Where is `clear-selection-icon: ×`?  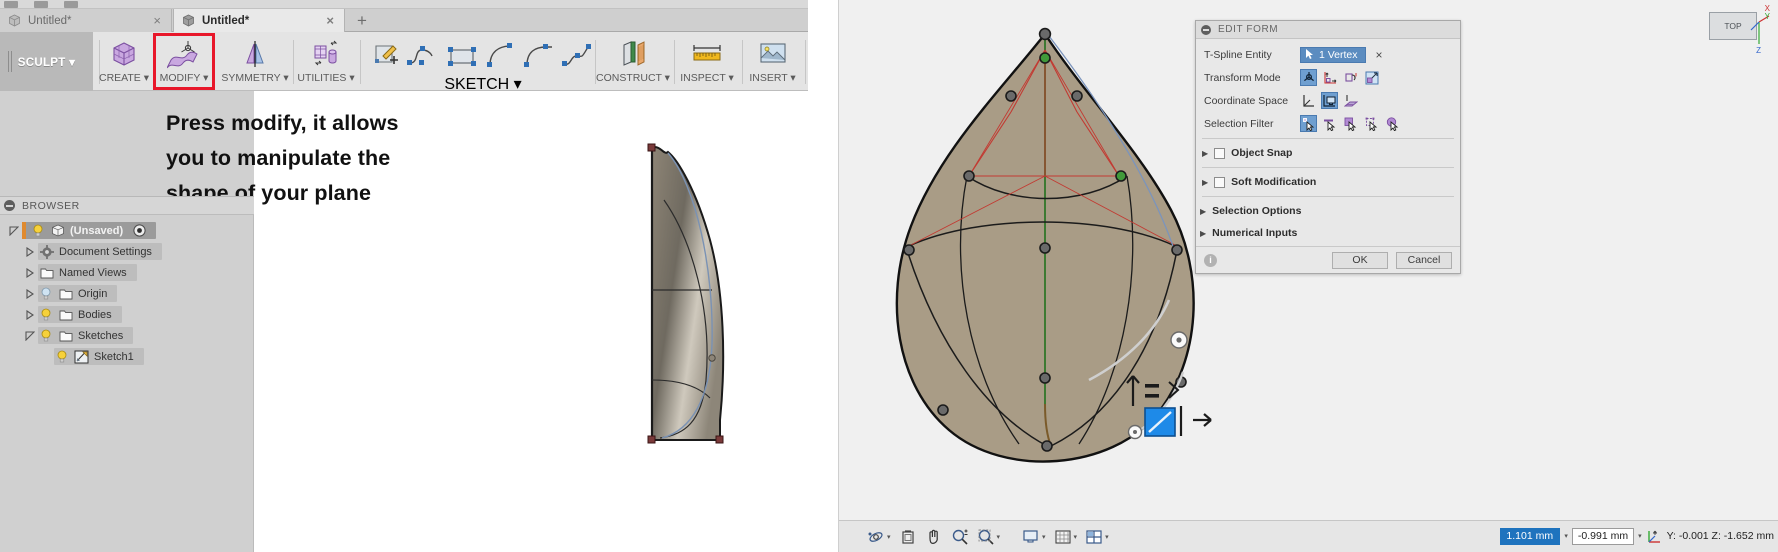 clear-selection-icon: × is located at coordinates (1379, 55).